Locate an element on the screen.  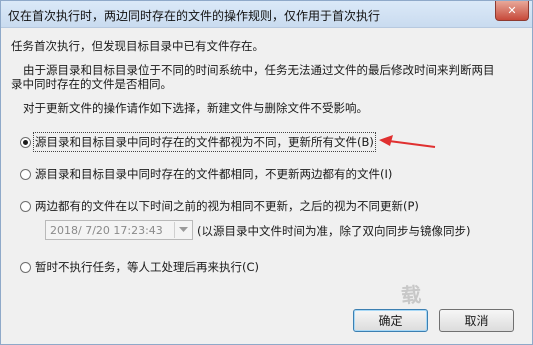
radio-by-time is located at coordinates (25, 206).